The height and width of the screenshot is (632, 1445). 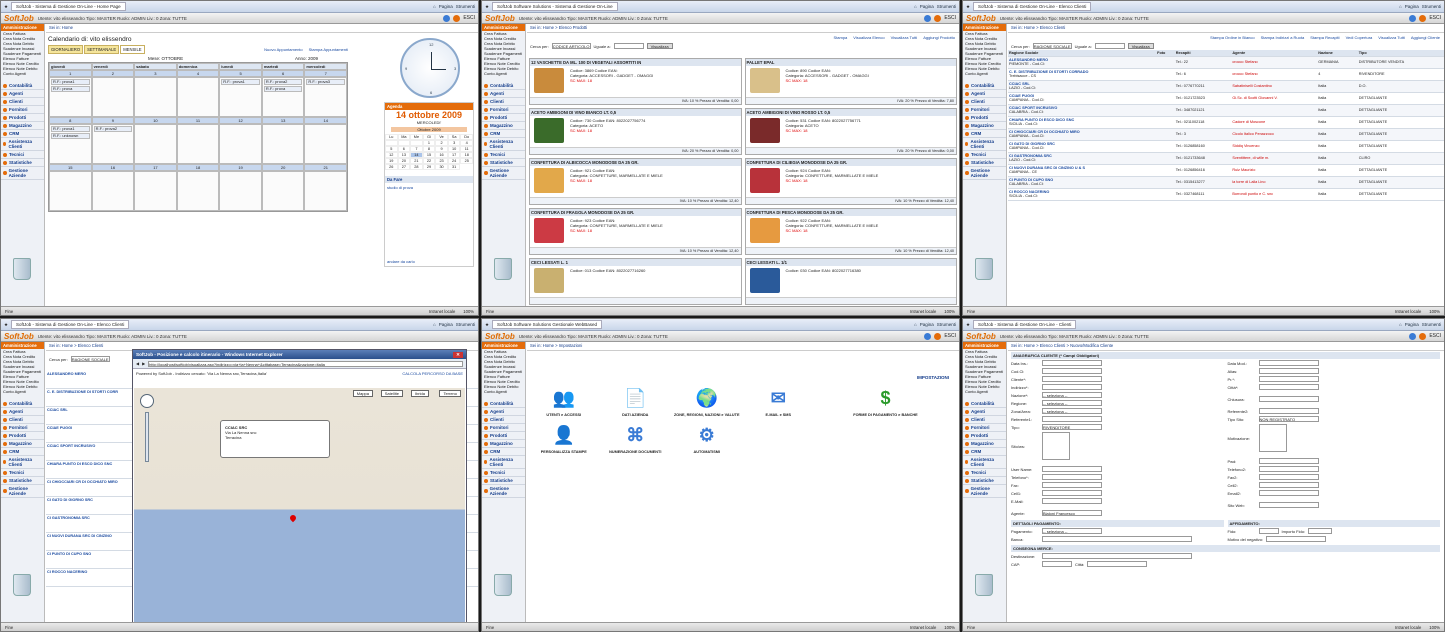 What do you see at coordinates (1057, 564) in the screenshot?
I see `cap-input` at bounding box center [1057, 564].